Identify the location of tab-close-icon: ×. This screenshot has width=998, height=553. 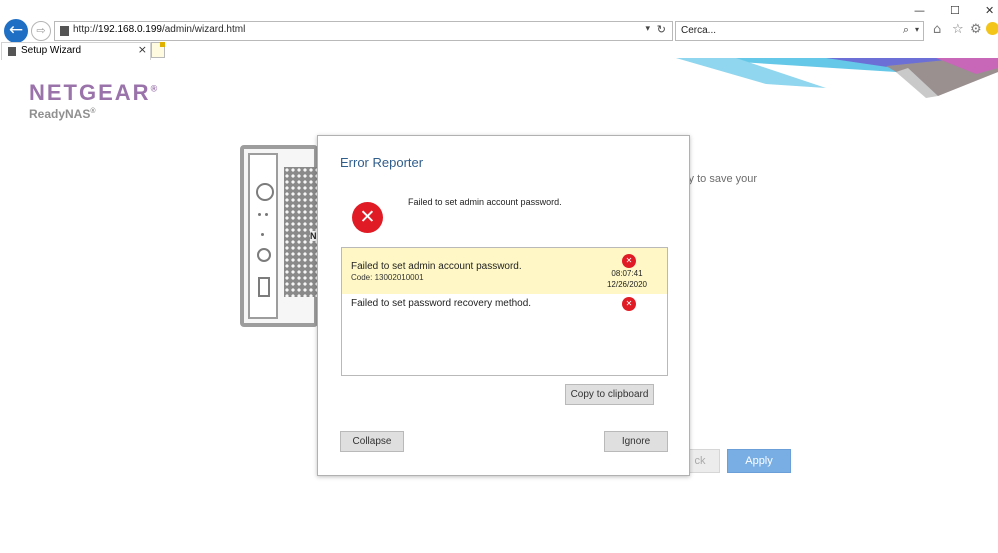
(142, 49).